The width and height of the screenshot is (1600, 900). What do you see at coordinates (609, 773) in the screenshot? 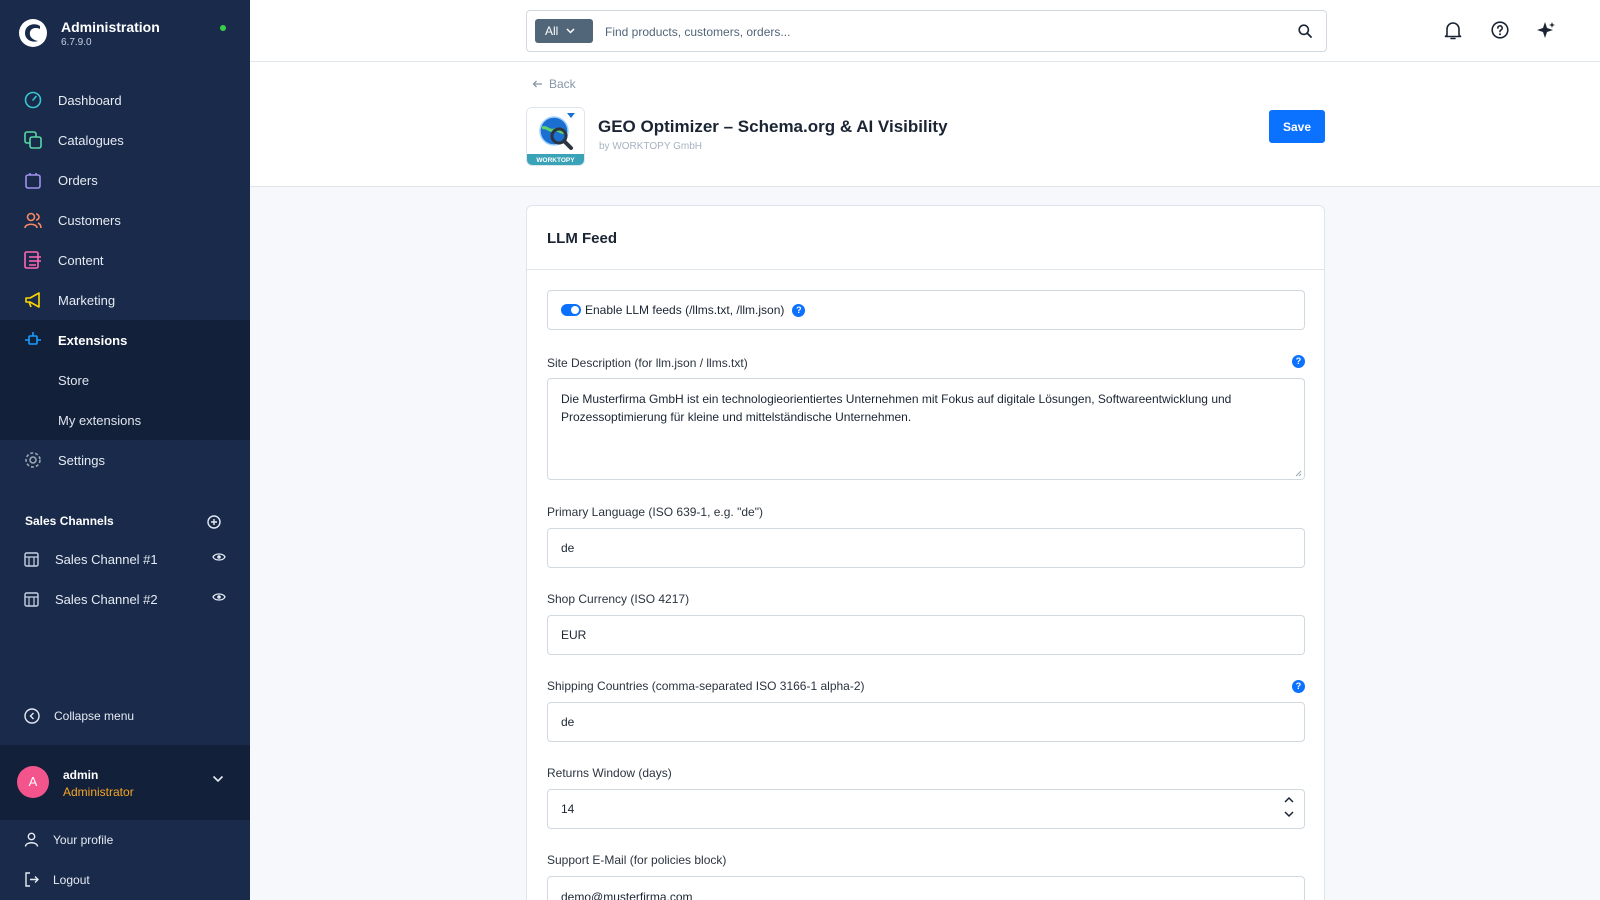
I see `returns-window-label: Returns Window (days)` at bounding box center [609, 773].